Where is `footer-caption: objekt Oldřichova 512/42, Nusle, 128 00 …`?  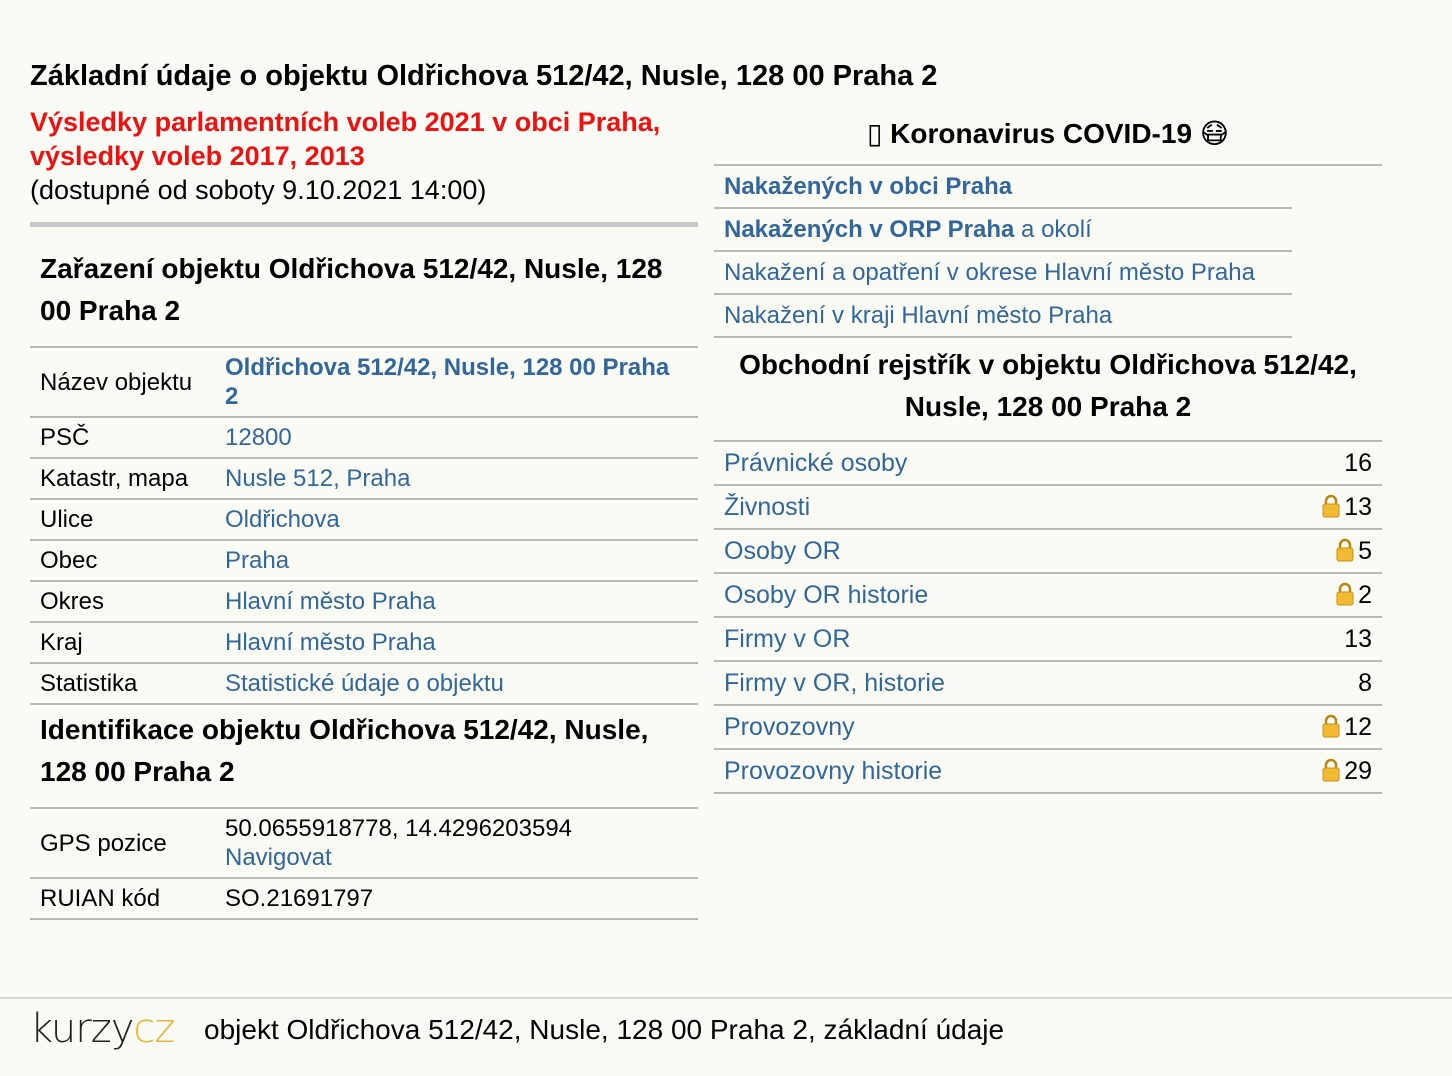
footer-caption: objekt Oldřichova 512/42, Nusle, 128 00 … is located at coordinates (604, 1029).